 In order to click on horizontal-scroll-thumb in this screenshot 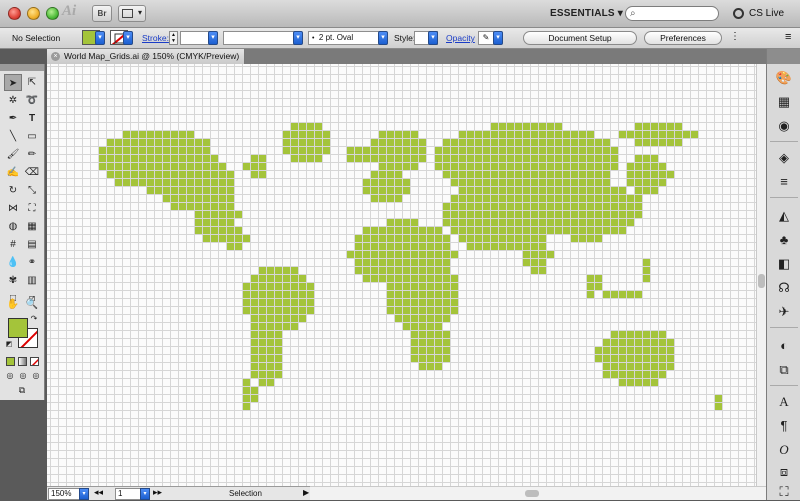, I will do `click(532, 493)`.